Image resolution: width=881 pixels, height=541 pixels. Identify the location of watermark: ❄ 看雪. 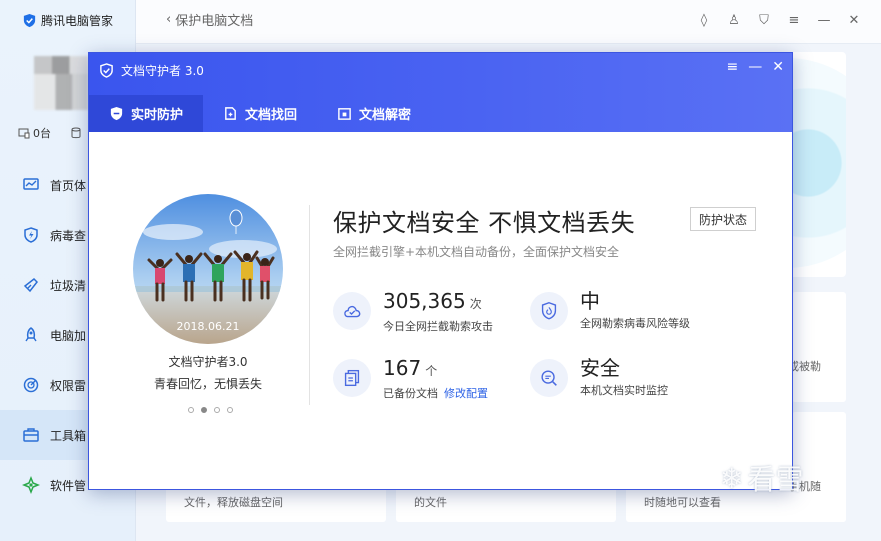
(761, 478).